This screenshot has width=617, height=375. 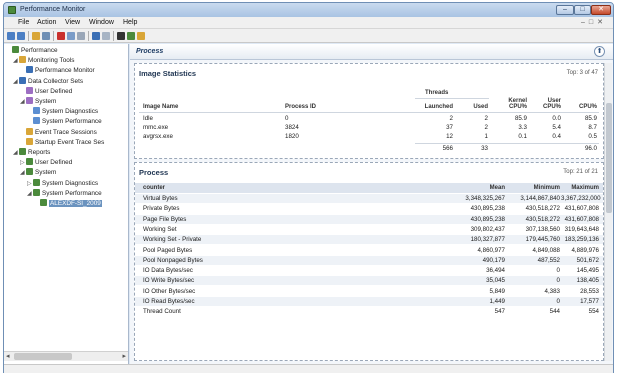 What do you see at coordinates (565, 10) in the screenshot?
I see `minimize-button: –` at bounding box center [565, 10].